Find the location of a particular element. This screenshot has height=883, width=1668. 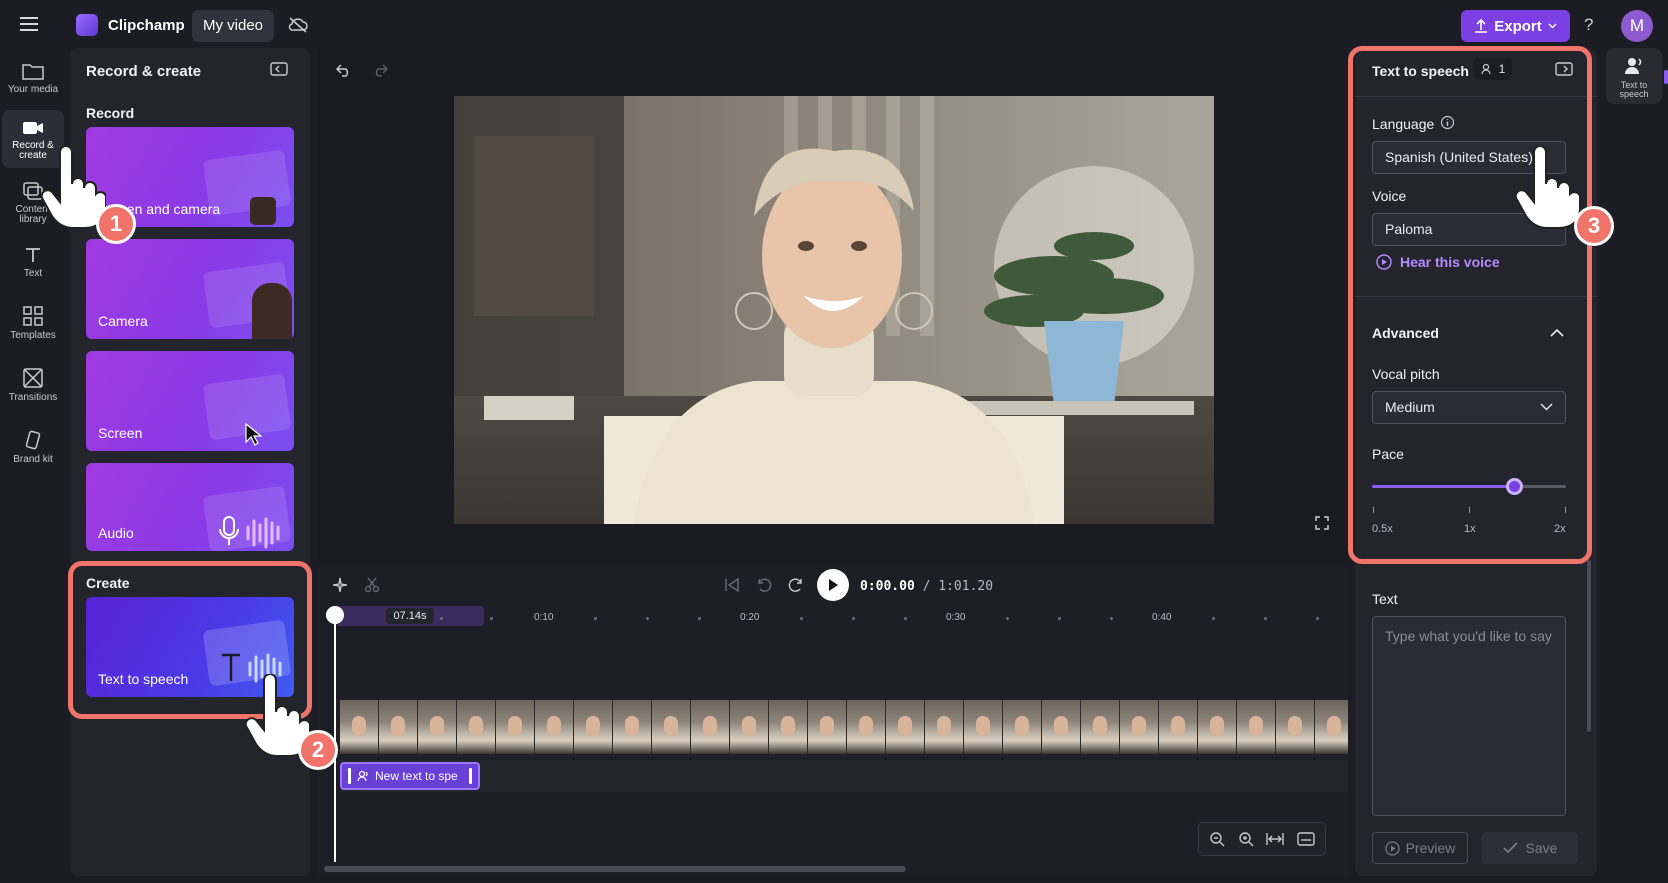

nav-label: Transitions is located at coordinates (33, 397).